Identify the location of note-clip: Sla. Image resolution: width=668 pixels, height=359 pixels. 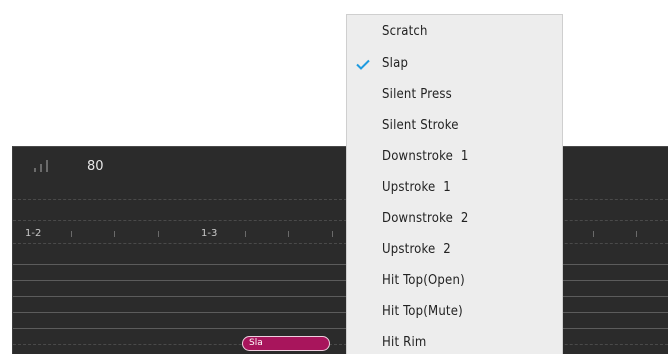
(286, 343).